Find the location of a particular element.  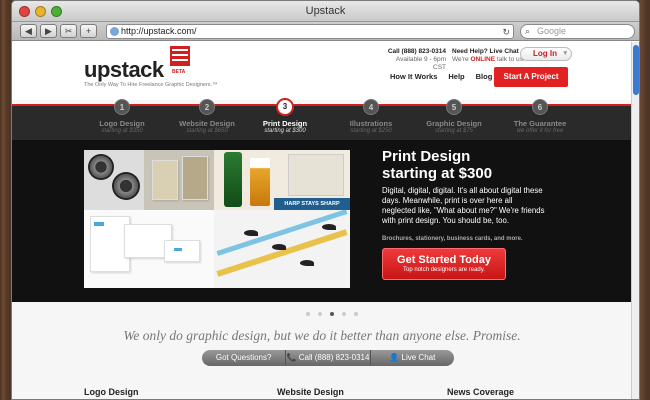

globe-icon is located at coordinates (114, 31).